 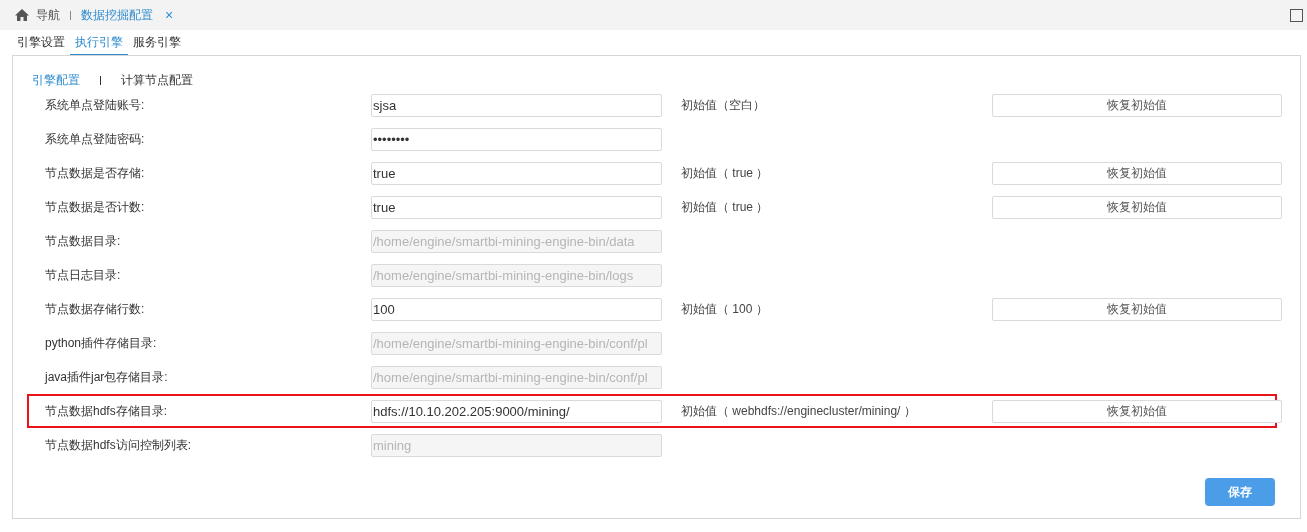 What do you see at coordinates (516, 105) in the screenshot?
I see `input-field: sjsa` at bounding box center [516, 105].